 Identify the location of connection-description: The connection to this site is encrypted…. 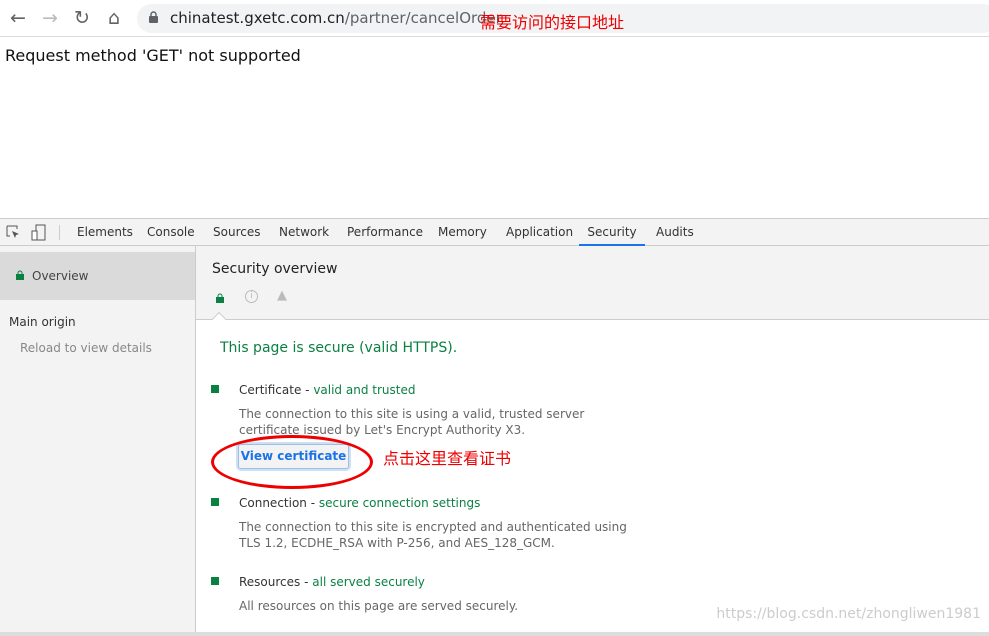
(433, 535).